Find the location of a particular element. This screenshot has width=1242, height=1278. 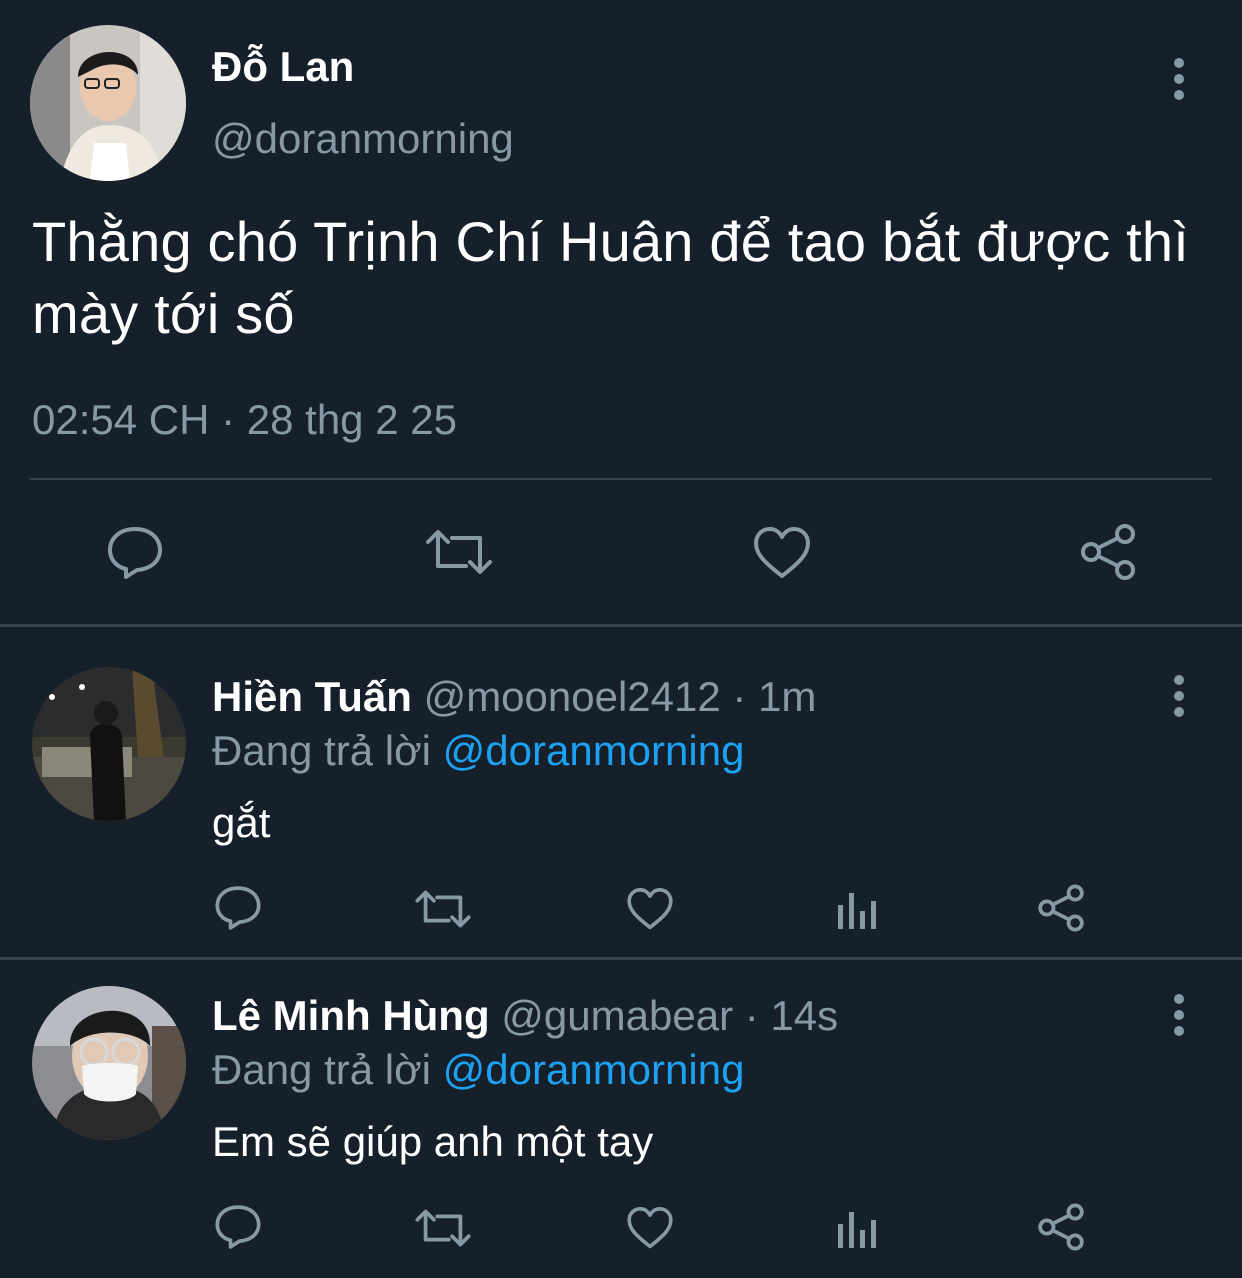

reply-text: gắt is located at coordinates (241, 822).